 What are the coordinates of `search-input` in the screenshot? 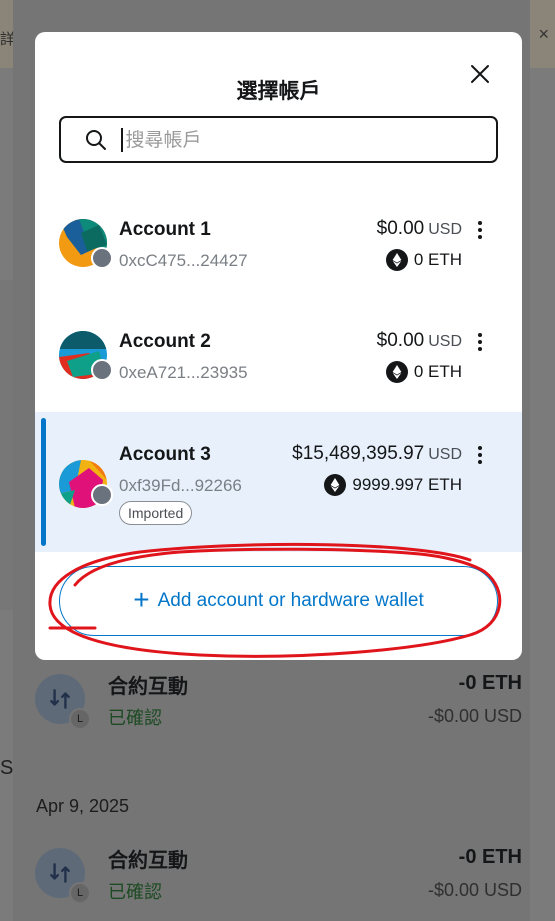 It's located at (295, 139).